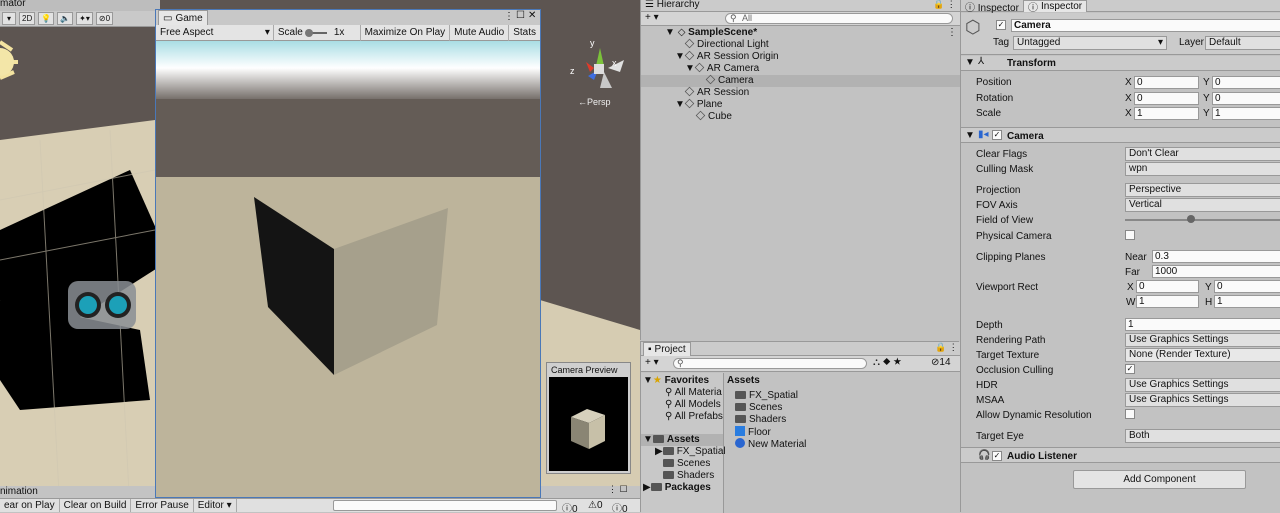 The image size is (1280, 513). Describe the element at coordinates (1246, 113) in the screenshot. I see `scale-y-field: 1` at that location.